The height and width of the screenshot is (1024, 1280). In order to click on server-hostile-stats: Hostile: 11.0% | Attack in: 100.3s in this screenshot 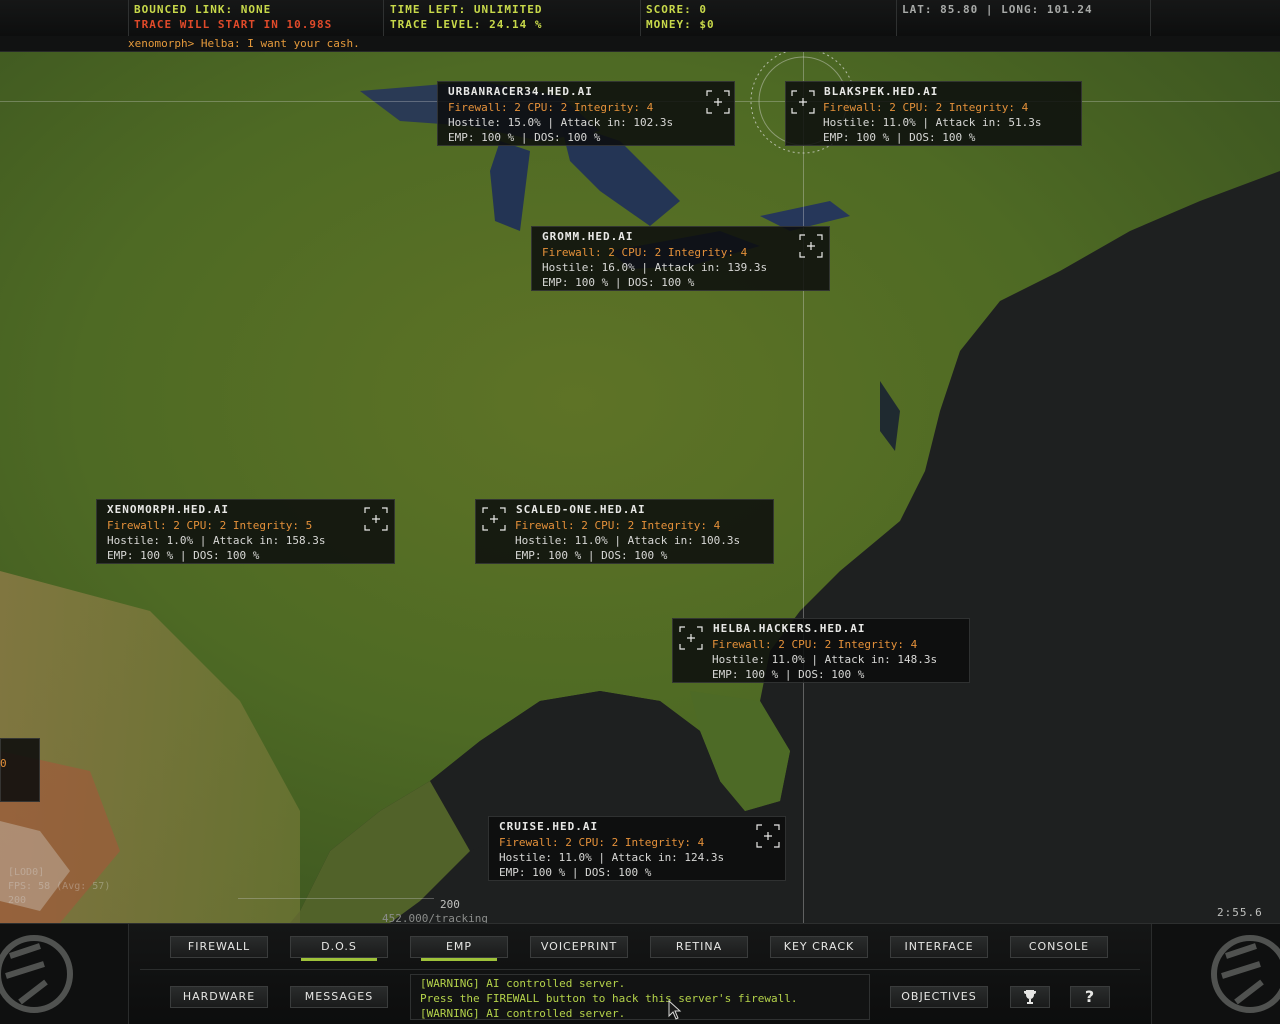, I will do `click(628, 540)`.